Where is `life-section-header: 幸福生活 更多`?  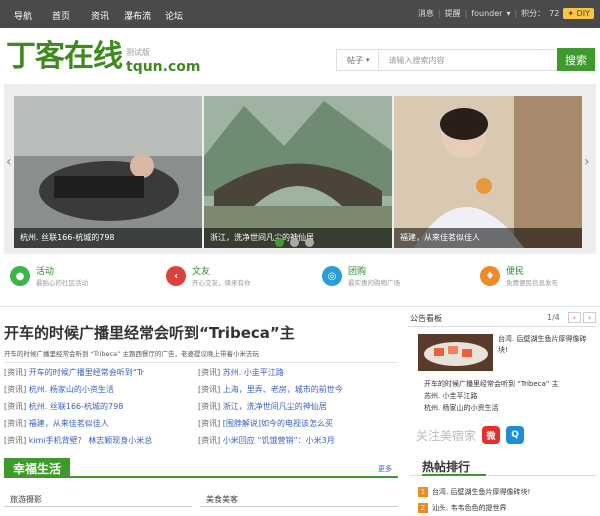 life-section-header: 幸福生活 更多 is located at coordinates (201, 468).